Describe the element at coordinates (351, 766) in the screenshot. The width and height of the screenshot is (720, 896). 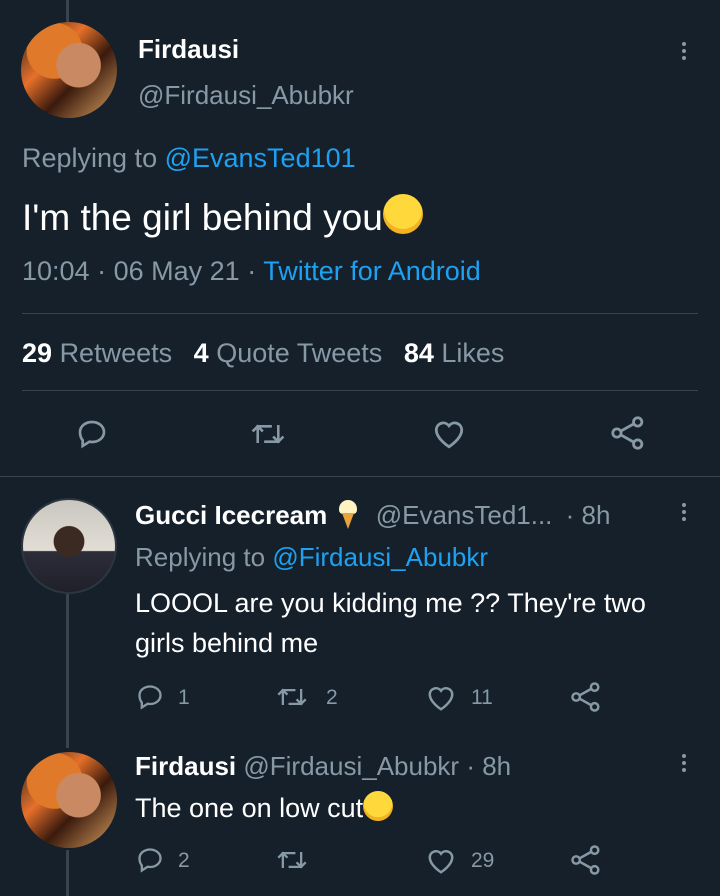
I see `reply-handle: @Firdausi_Abubkr` at that location.